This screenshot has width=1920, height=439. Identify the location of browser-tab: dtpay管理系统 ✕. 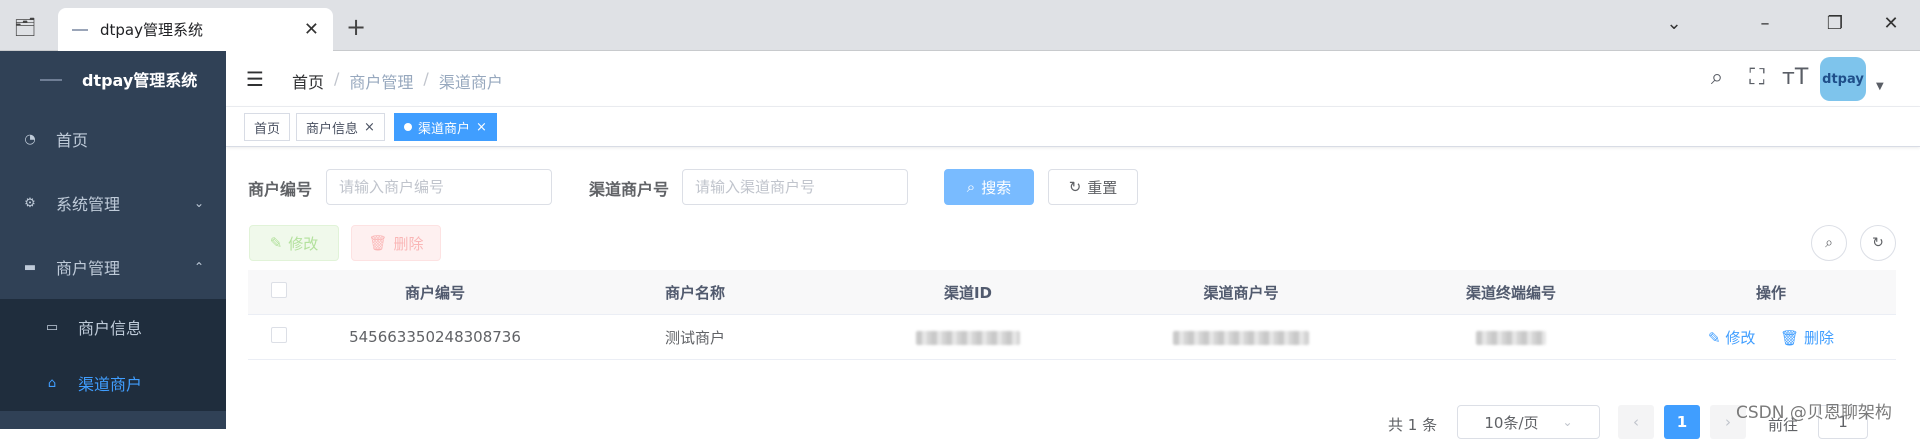
(195, 29).